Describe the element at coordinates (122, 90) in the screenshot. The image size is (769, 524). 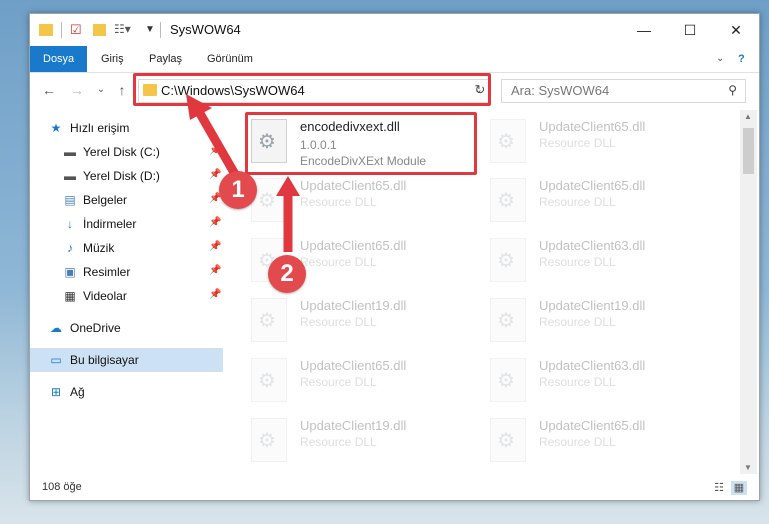
I see `up-icon: ↑` at that location.